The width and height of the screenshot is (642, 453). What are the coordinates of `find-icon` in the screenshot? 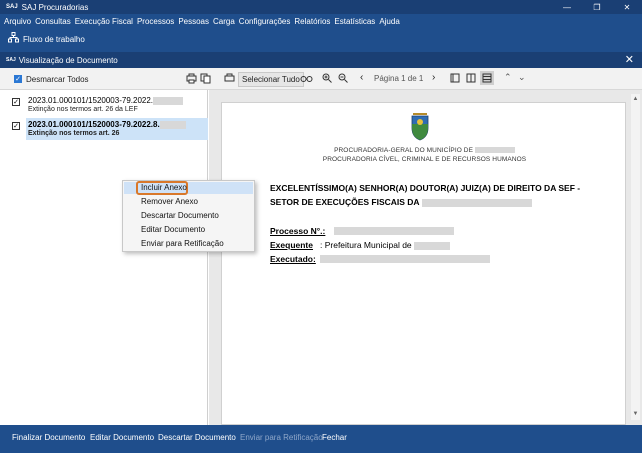 It's located at (306, 79).